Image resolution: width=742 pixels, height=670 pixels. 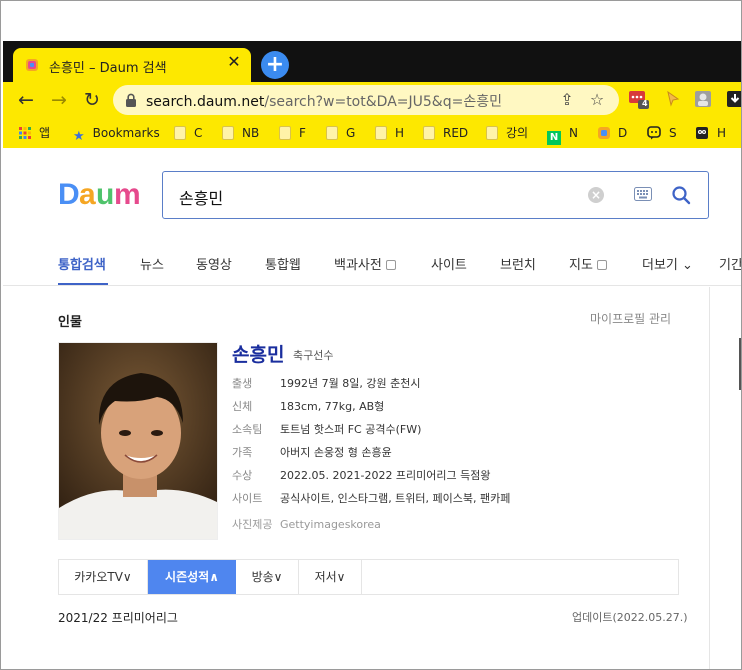 What do you see at coordinates (350, 383) in the screenshot?
I see `info-value: 1992년 7월 8일, 강원 춘천시` at bounding box center [350, 383].